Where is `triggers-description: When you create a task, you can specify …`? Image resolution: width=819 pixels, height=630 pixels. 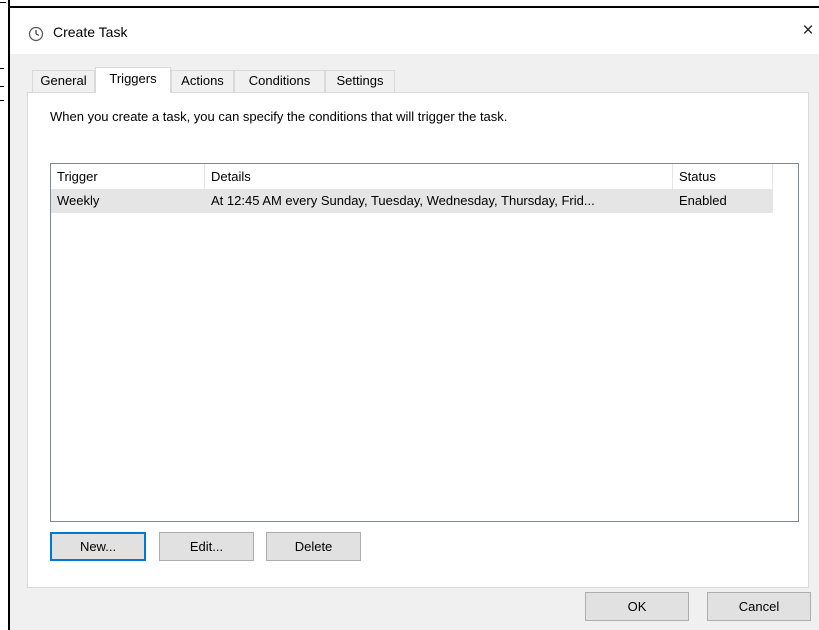
triggers-description: When you create a task, you can specify … is located at coordinates (279, 116).